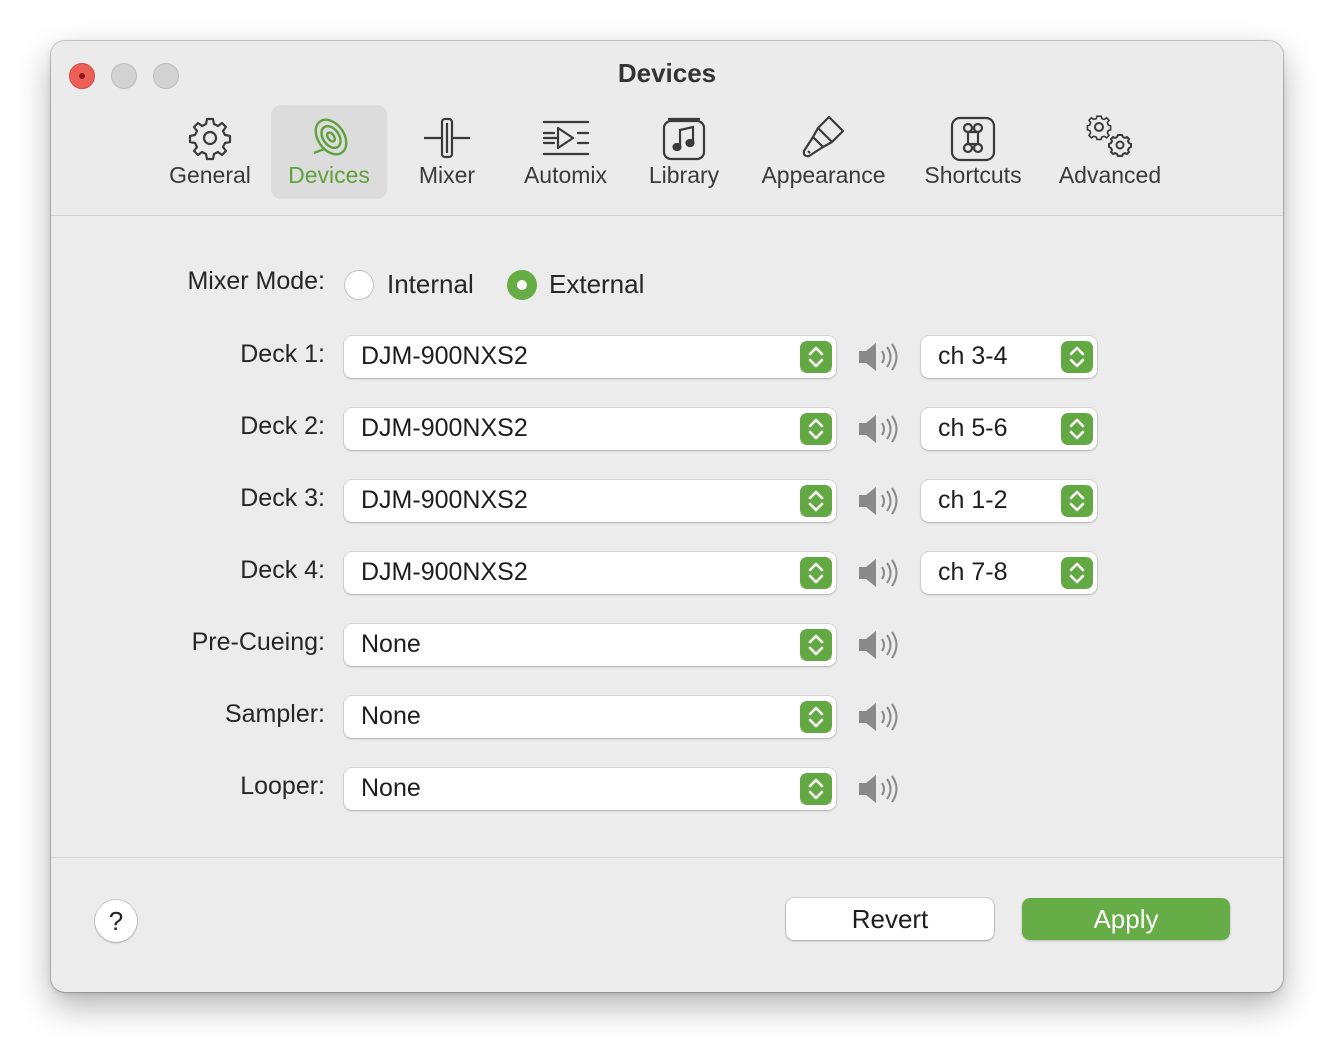 The image size is (1342, 1064). I want to click on deck-4-channel-select: ch 7-8, so click(1009, 573).